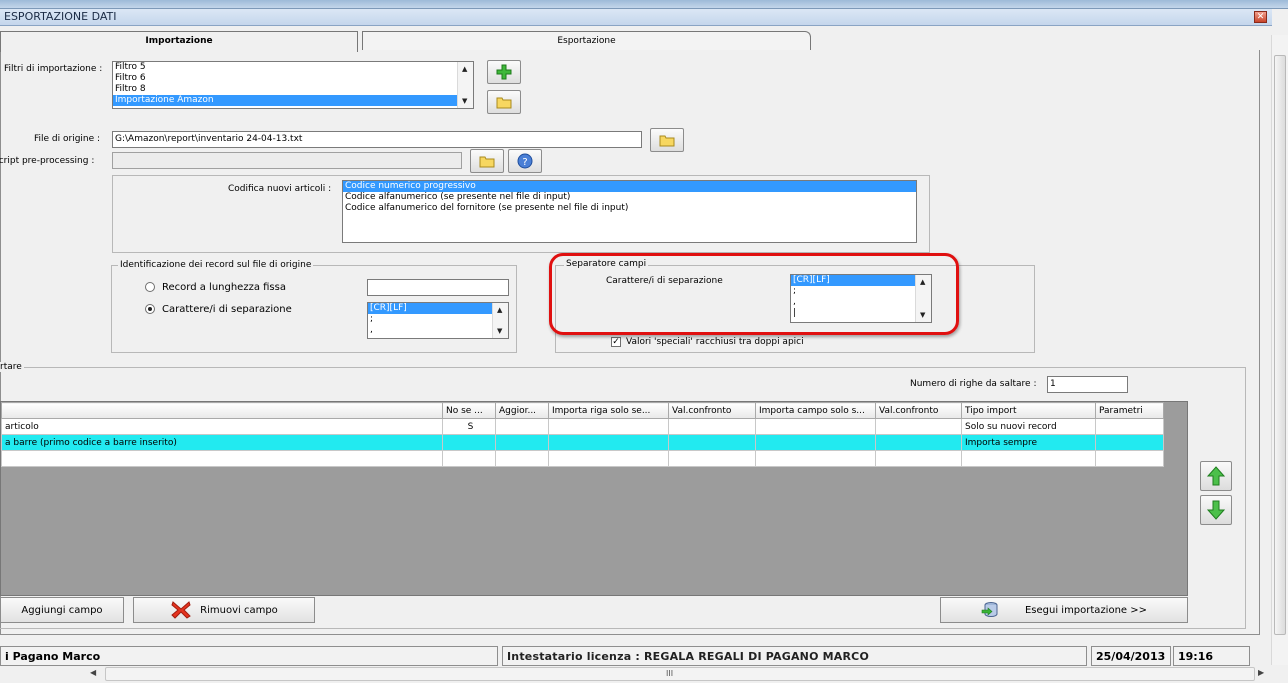 The height and width of the screenshot is (683, 1288). I want to click on status-user: i Pagano Marco, so click(249, 656).